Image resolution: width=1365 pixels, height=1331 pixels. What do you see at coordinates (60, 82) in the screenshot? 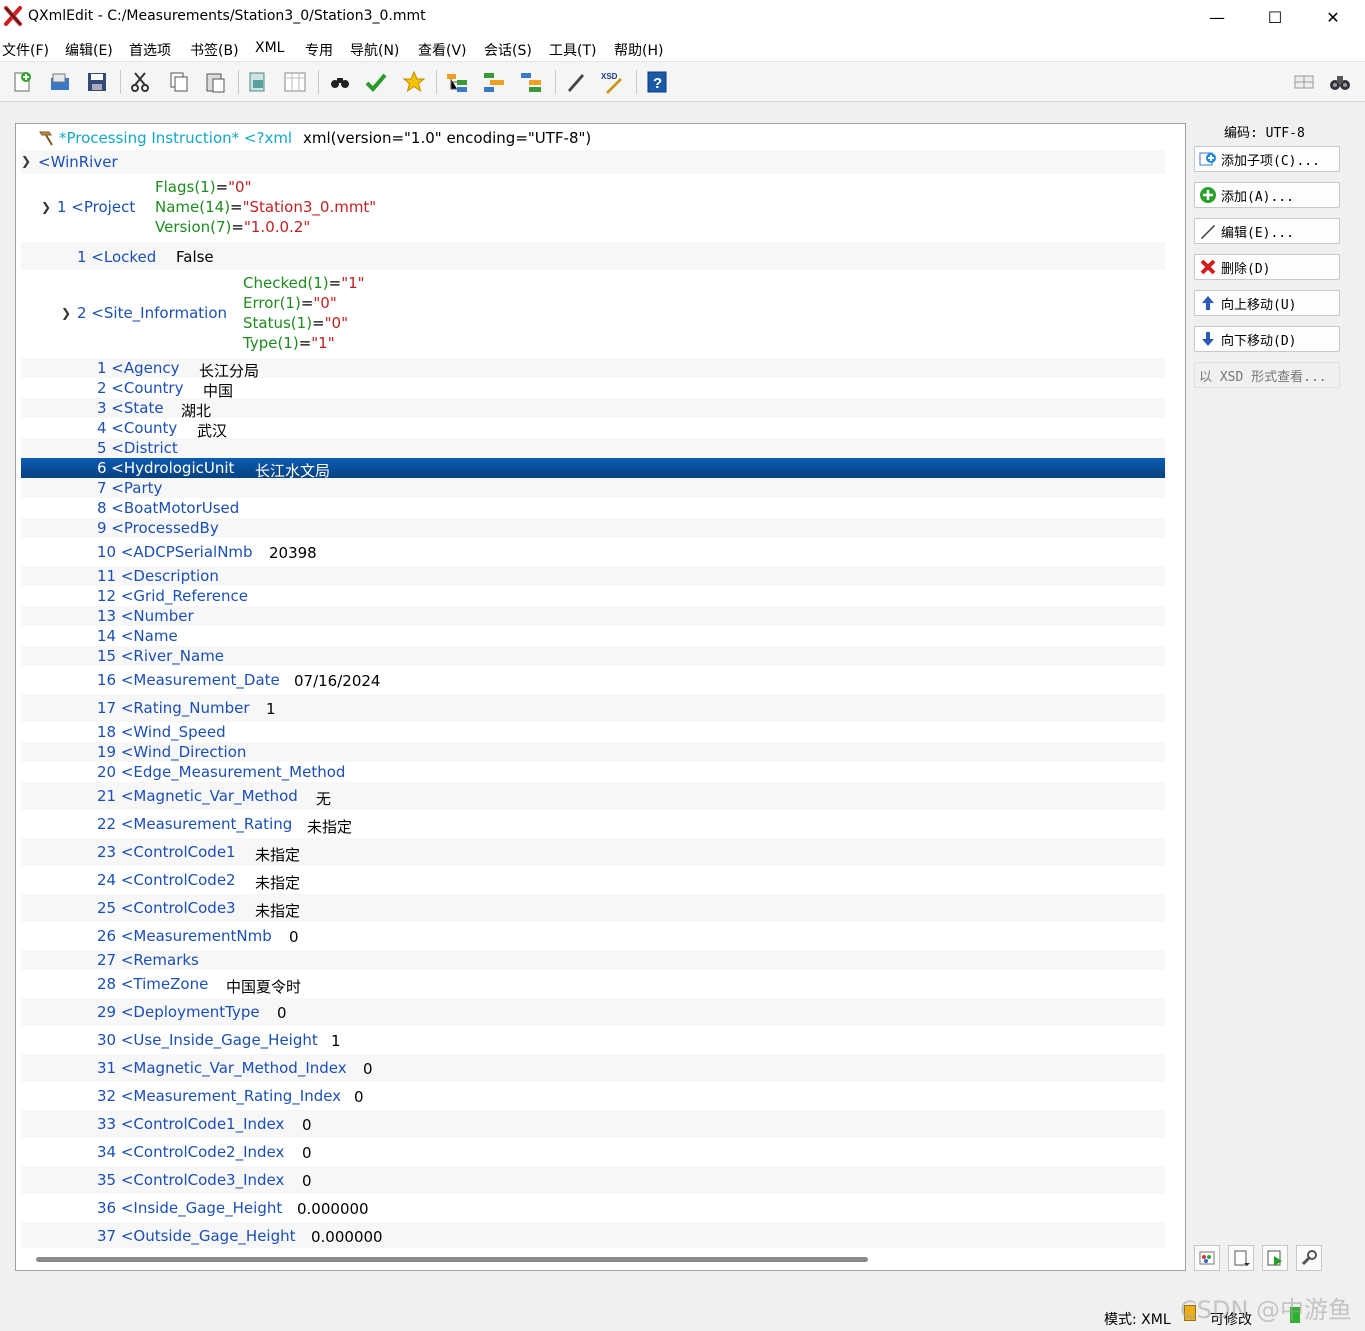
I see `open-file-icon` at bounding box center [60, 82].